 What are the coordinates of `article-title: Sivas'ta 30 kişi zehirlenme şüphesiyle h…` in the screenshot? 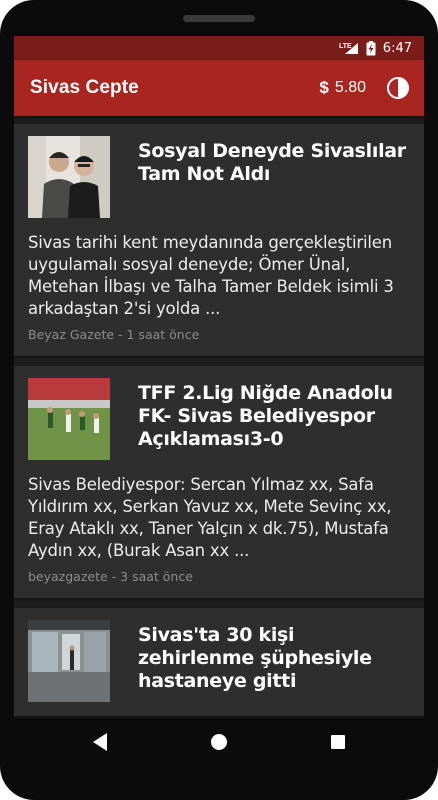 It's located at (255, 658).